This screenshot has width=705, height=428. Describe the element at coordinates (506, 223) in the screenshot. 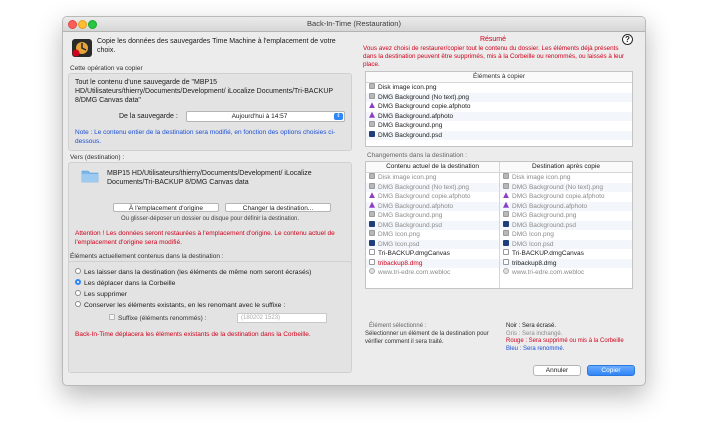

I see `psd-file-icon` at that location.